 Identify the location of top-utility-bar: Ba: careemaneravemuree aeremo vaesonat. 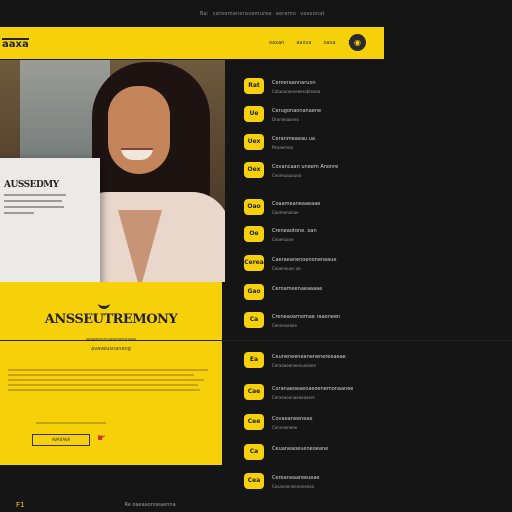
(262, 14).